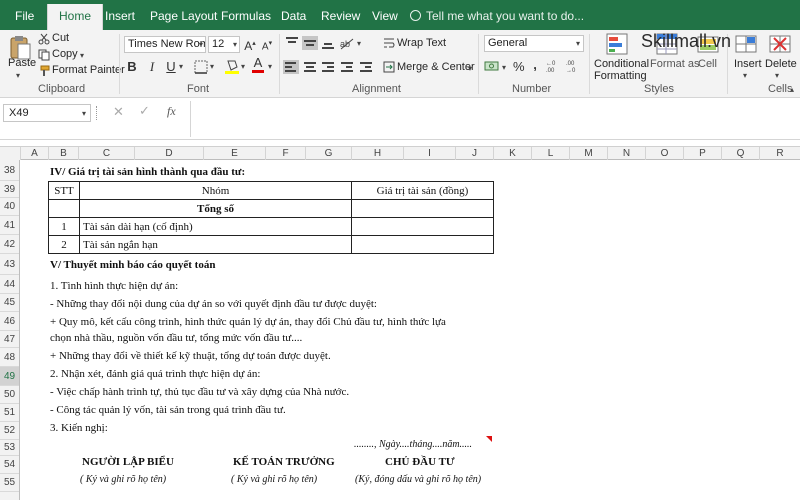  I want to click on table-cell-stt: 2, so click(64, 244).